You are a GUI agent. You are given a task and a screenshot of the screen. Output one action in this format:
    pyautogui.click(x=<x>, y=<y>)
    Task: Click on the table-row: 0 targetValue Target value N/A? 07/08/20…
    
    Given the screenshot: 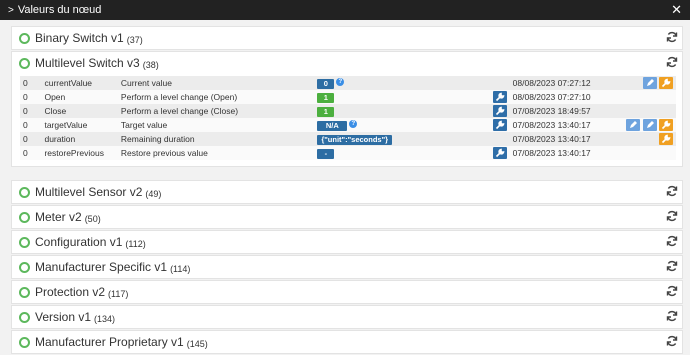 What is the action you would take?
    pyautogui.click(x=348, y=125)
    